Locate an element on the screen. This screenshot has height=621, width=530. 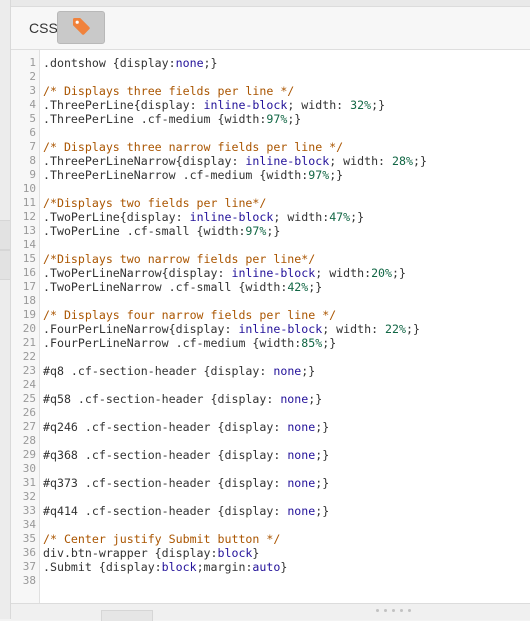
line-number: 37 is located at coordinates (29, 566).